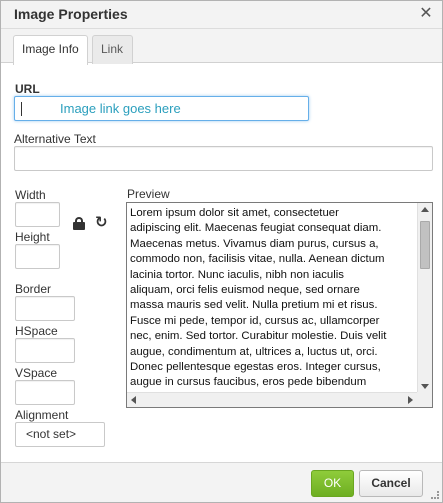  I want to click on scroll-down-icon, so click(425, 386).